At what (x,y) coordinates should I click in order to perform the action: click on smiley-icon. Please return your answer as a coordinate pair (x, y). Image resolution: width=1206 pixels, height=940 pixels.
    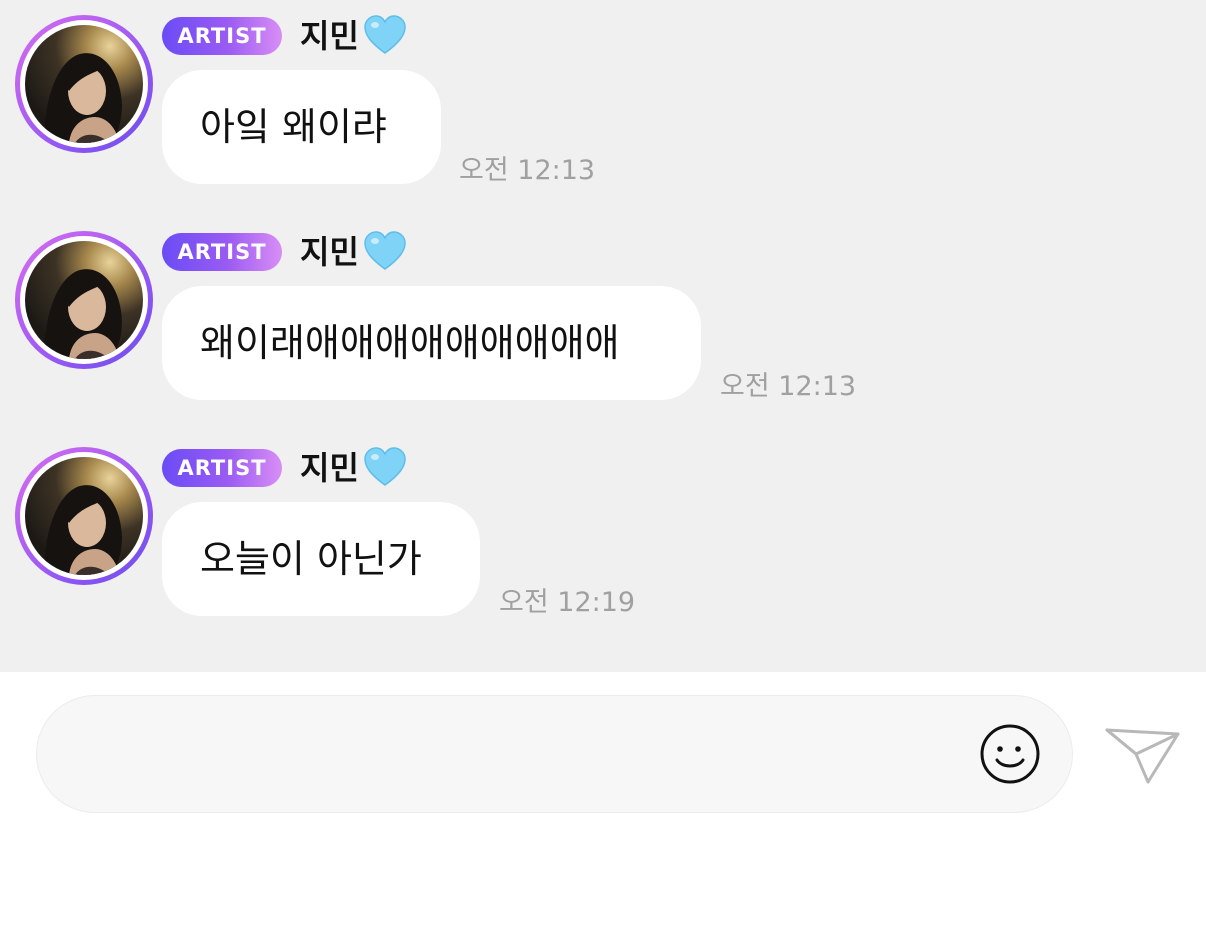
    Looking at the image, I should click on (1010, 754).